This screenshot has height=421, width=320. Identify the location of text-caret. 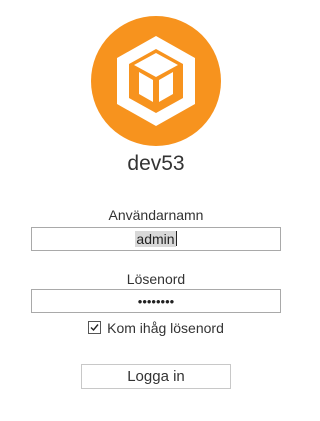
(176, 238).